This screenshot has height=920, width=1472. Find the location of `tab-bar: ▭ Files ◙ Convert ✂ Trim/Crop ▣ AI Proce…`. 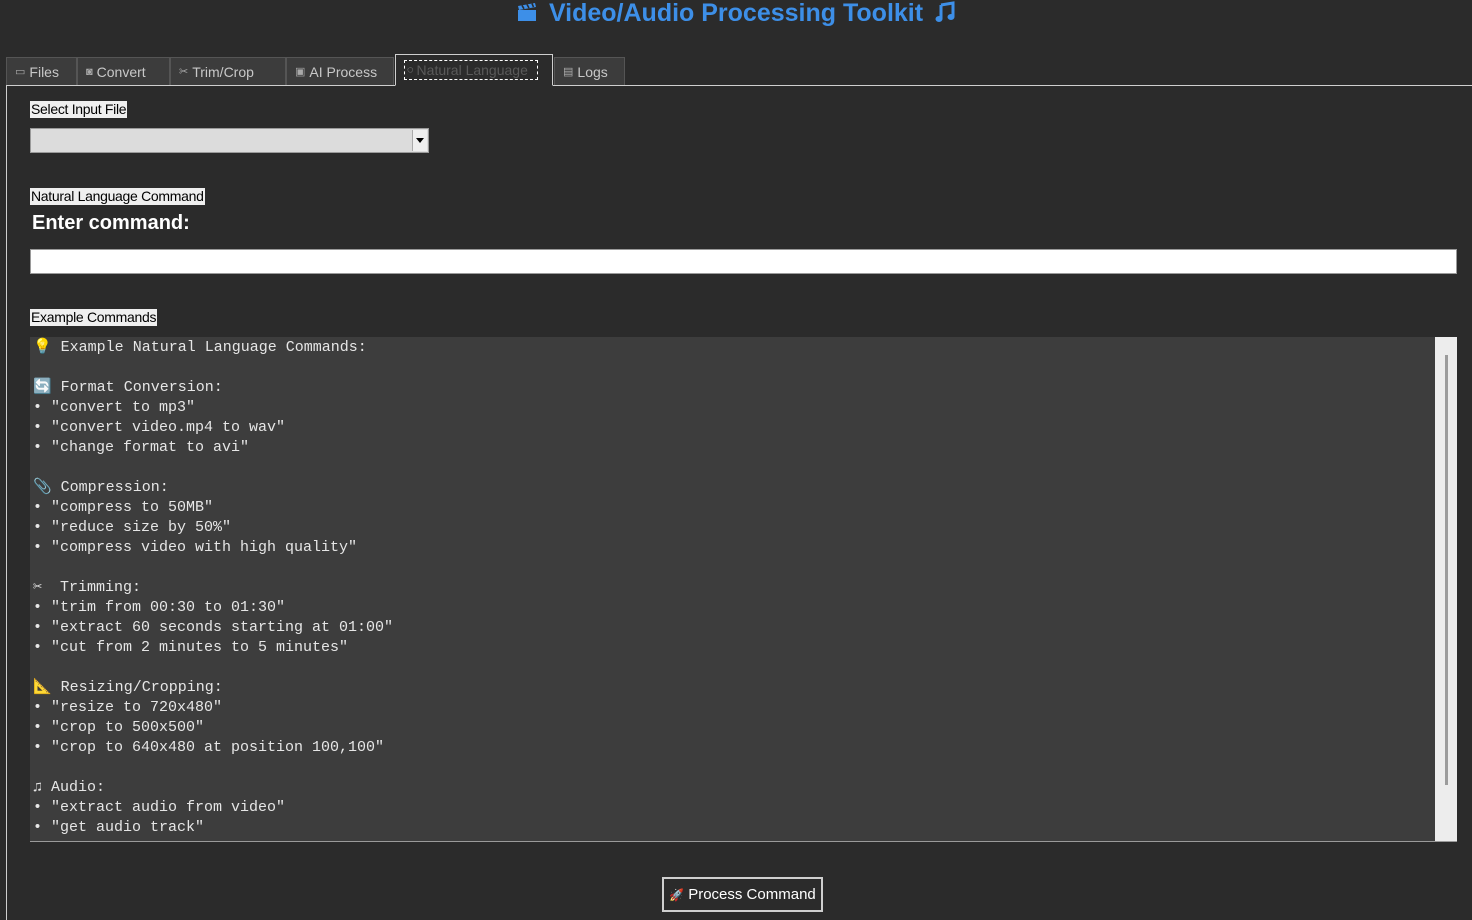

tab-bar: ▭ Files ◙ Convert ✂ Trim/Crop ▣ AI Proce… is located at coordinates (739, 70).